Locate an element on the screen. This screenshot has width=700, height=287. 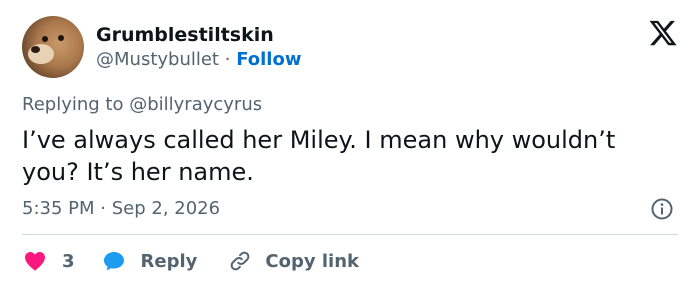
x-logo-icon is located at coordinates (663, 33).